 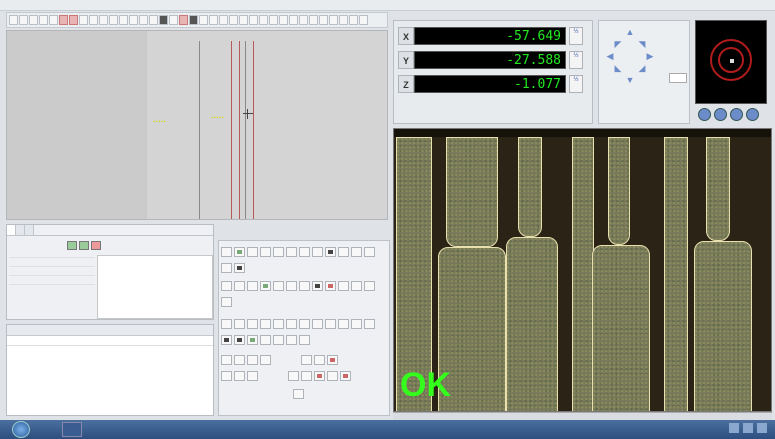 I want to click on jog-down-right-icon: ◢, so click(x=642, y=68).